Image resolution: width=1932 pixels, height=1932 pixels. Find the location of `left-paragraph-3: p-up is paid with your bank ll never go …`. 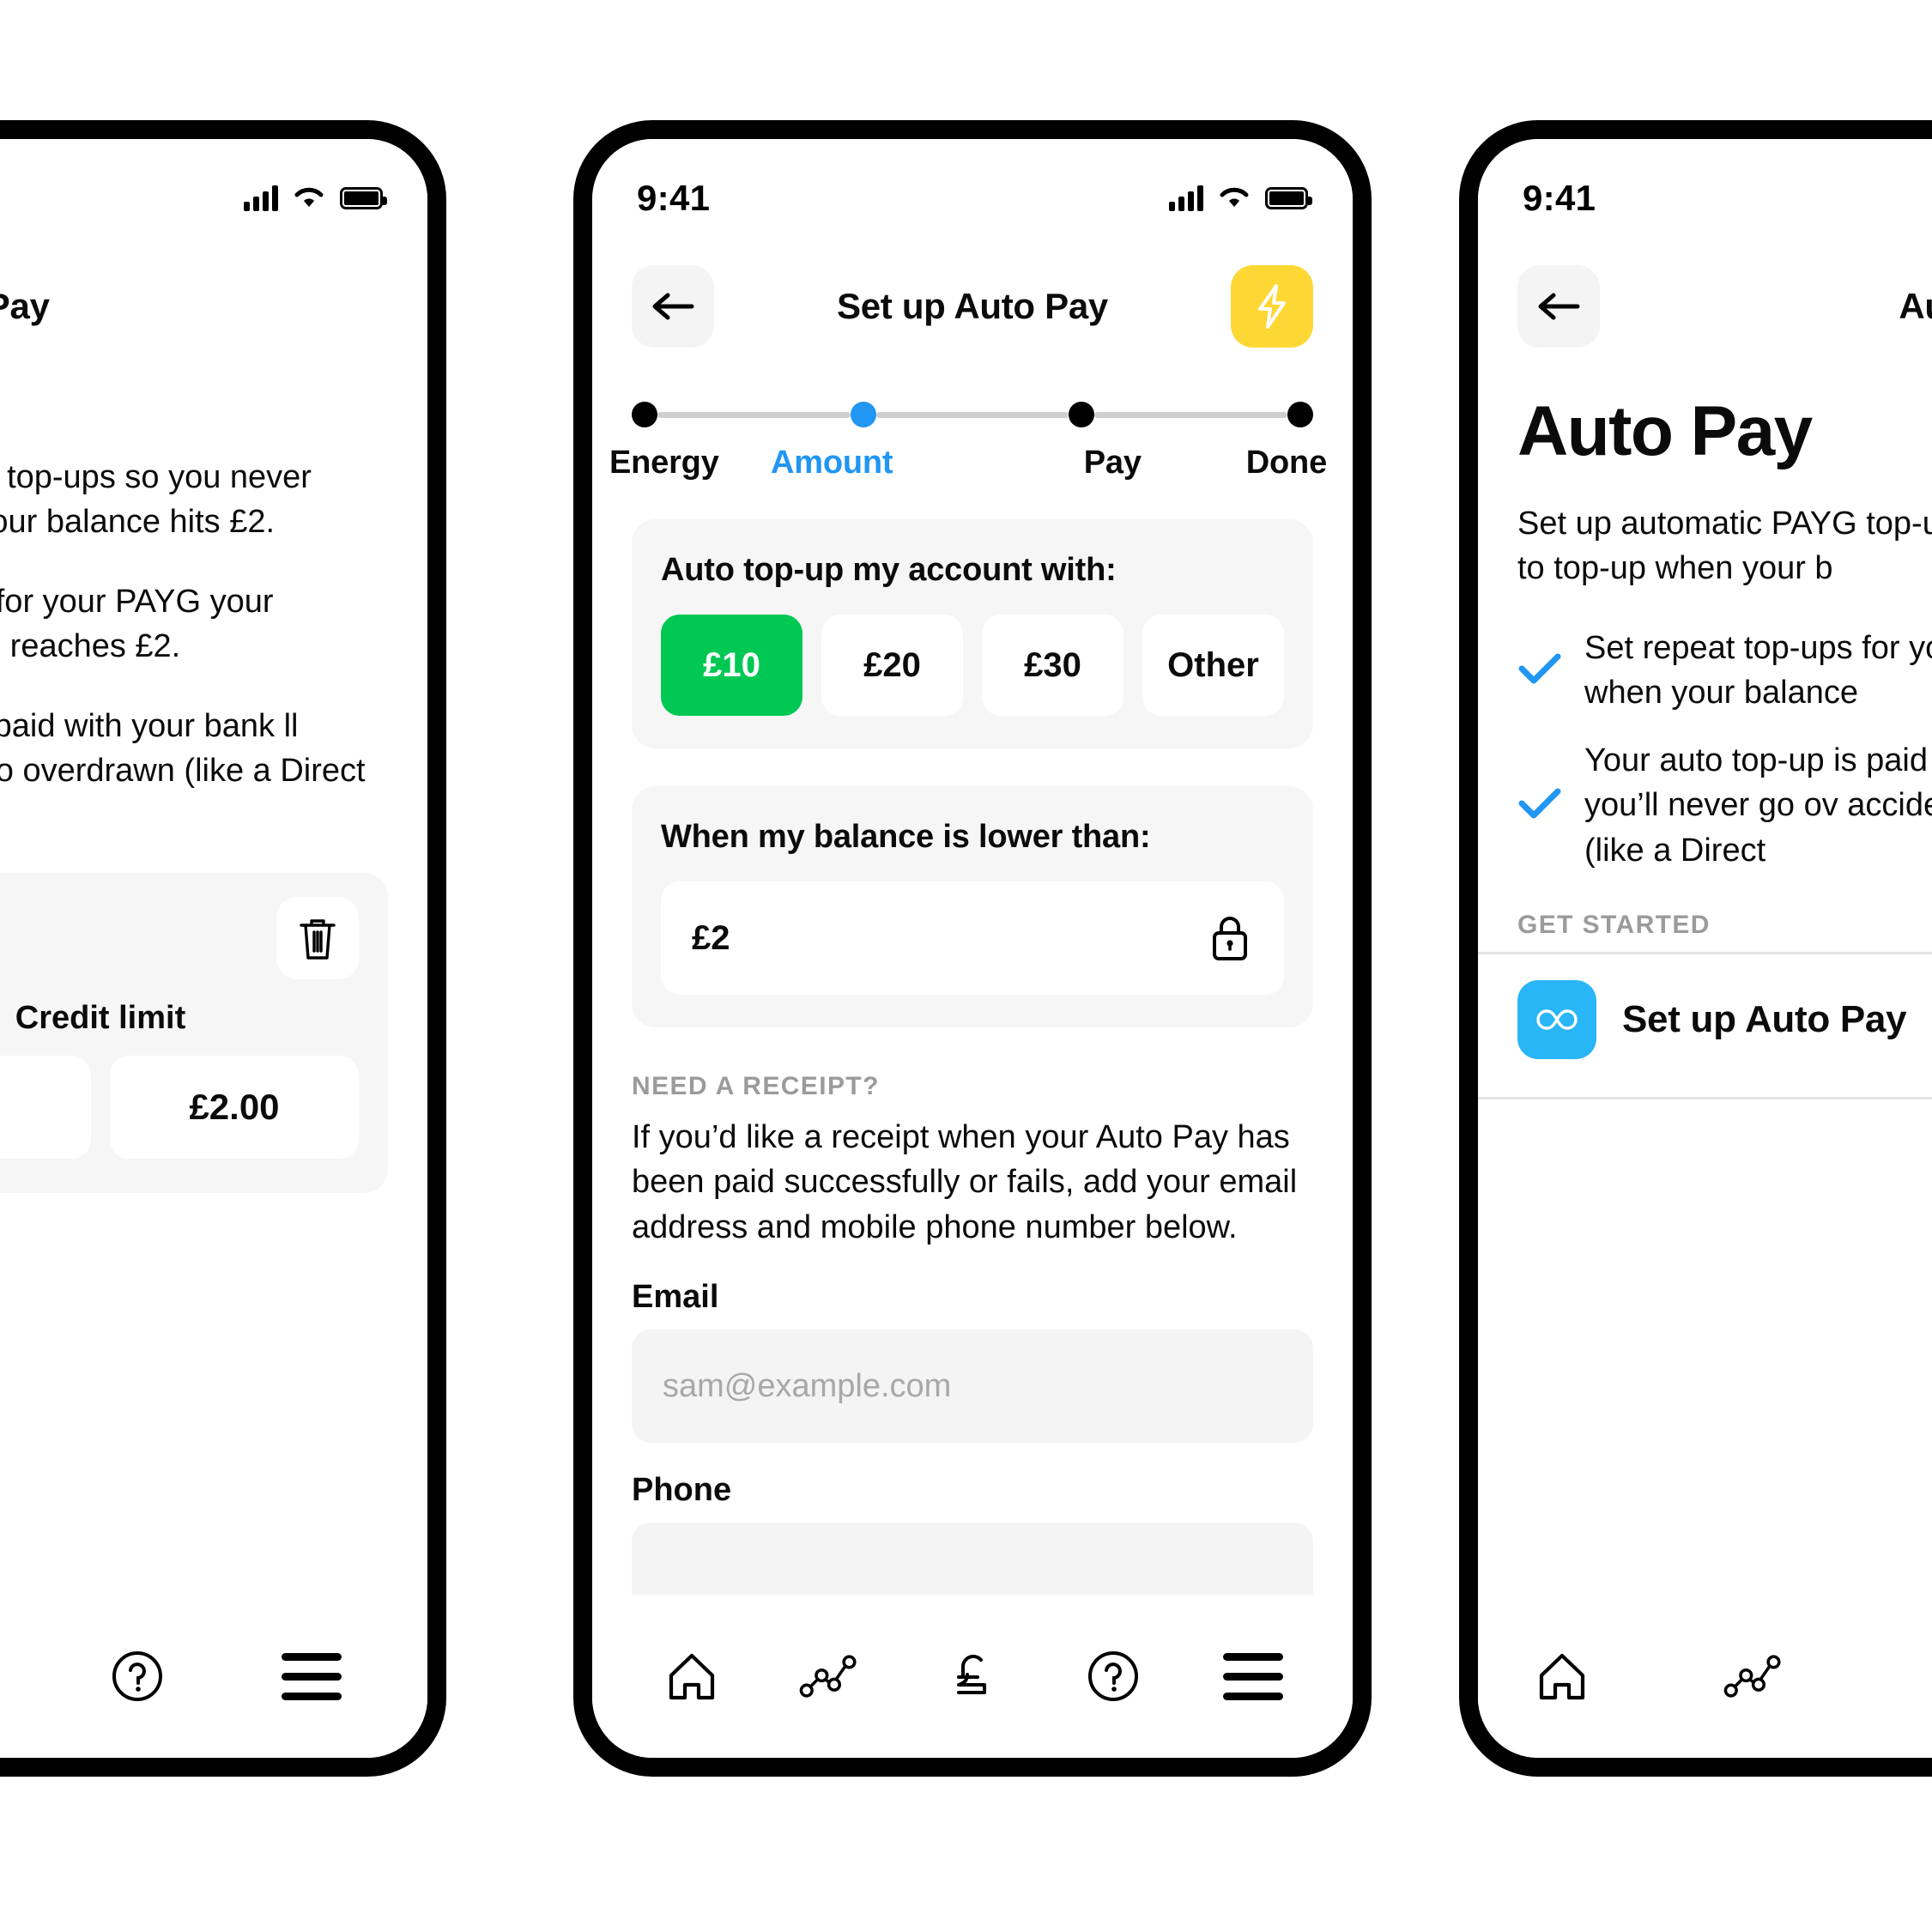

left-paragraph-3: p-up is paid with your bank ll never go … is located at coordinates (183, 748).